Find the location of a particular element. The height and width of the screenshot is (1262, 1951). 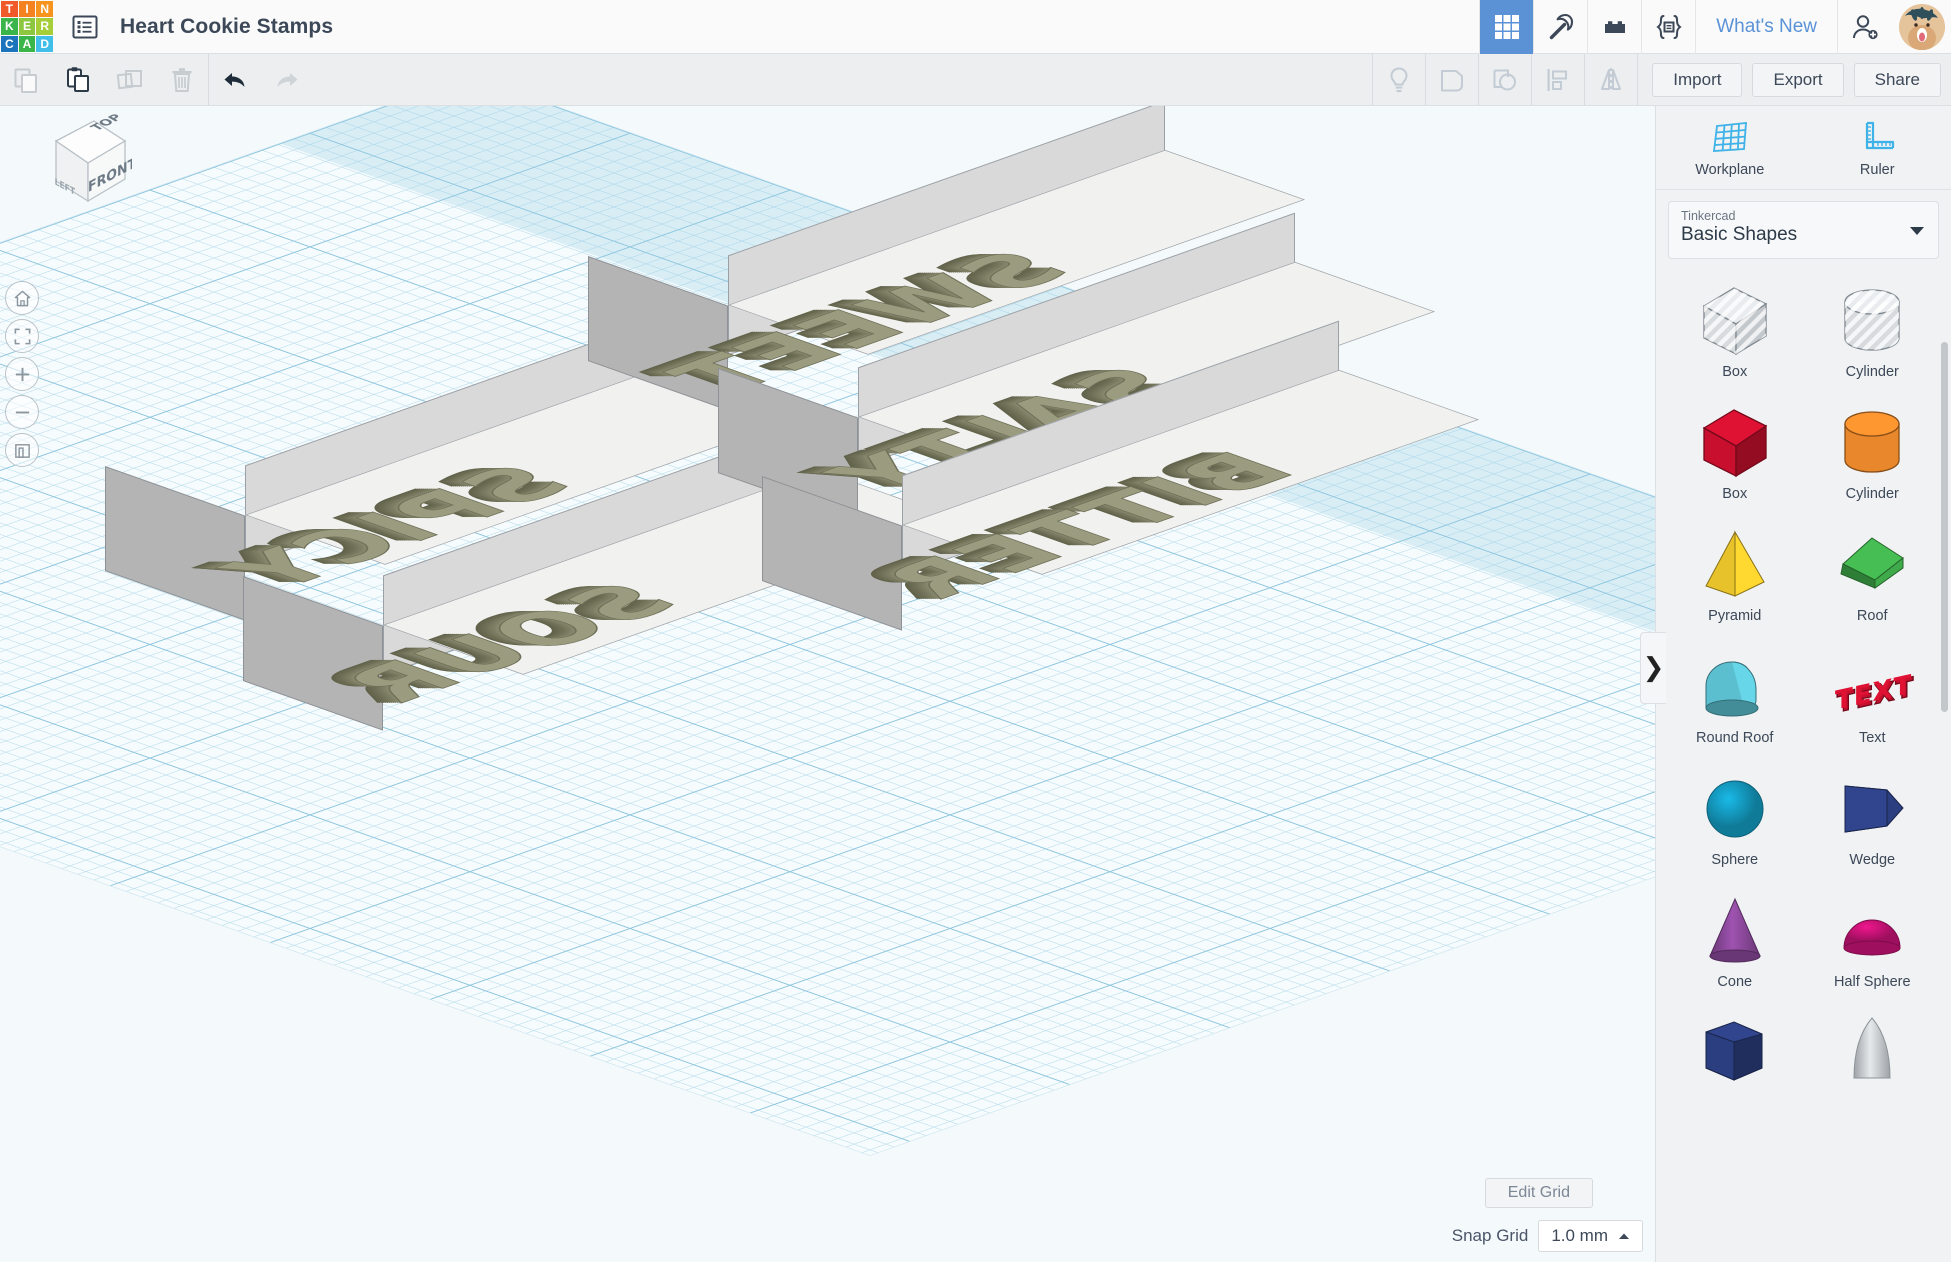

ruler-icon is located at coordinates (1880, 135).